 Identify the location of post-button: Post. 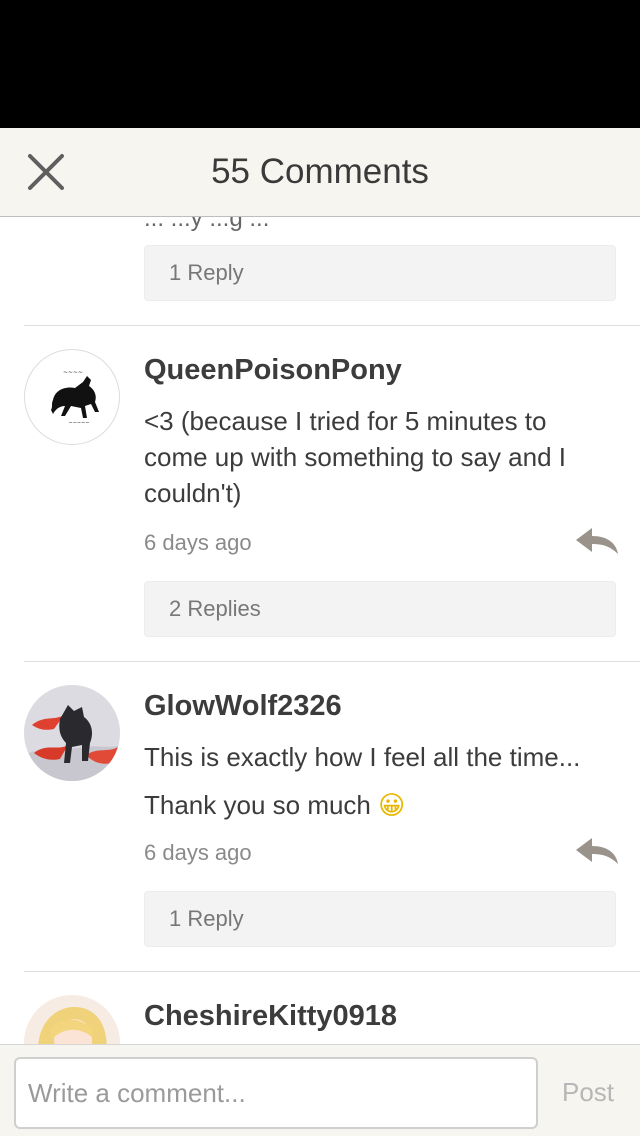
(588, 1092).